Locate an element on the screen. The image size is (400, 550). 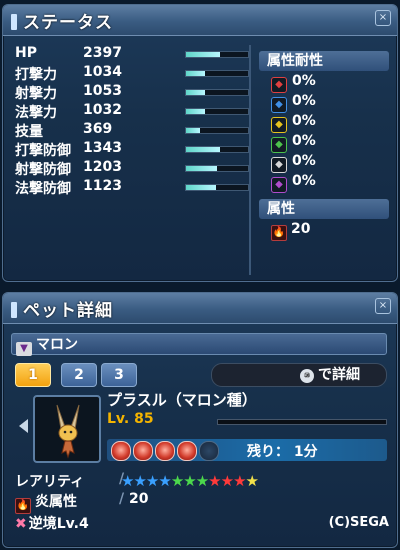
pet-name-bar: ▼ マロン is located at coordinates (199, 344).